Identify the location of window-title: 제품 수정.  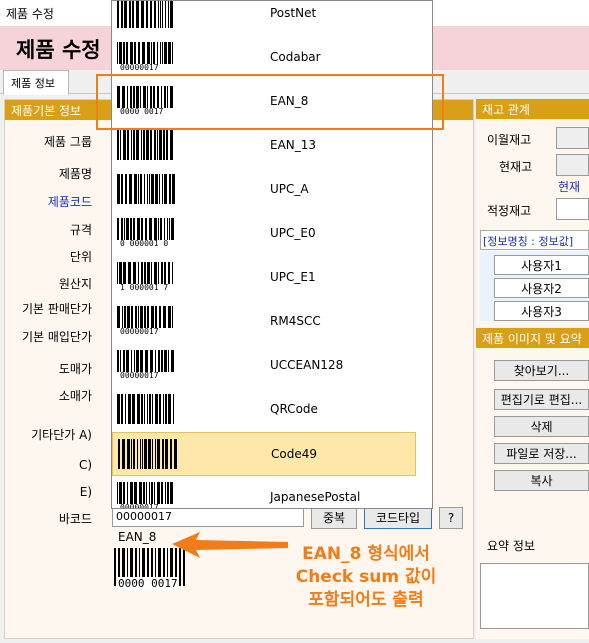
(30, 14).